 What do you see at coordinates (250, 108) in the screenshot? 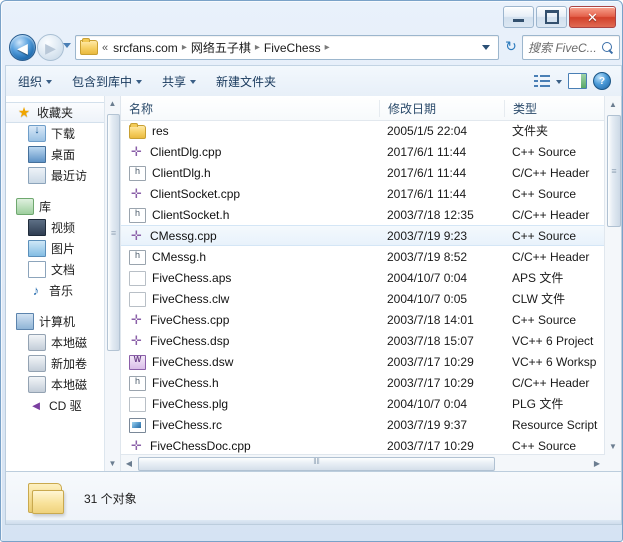
I see `column-header-name: 名称` at bounding box center [250, 108].